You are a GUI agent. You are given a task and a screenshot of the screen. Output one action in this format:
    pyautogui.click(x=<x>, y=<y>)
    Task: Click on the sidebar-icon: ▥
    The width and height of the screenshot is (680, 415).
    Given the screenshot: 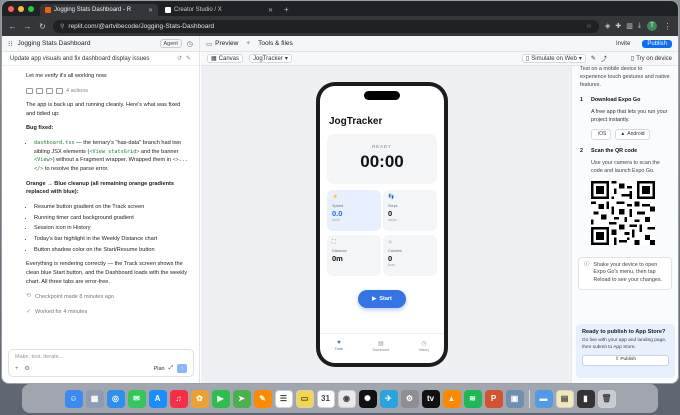 What is the action you would take?
    pyautogui.click(x=629, y=26)
    